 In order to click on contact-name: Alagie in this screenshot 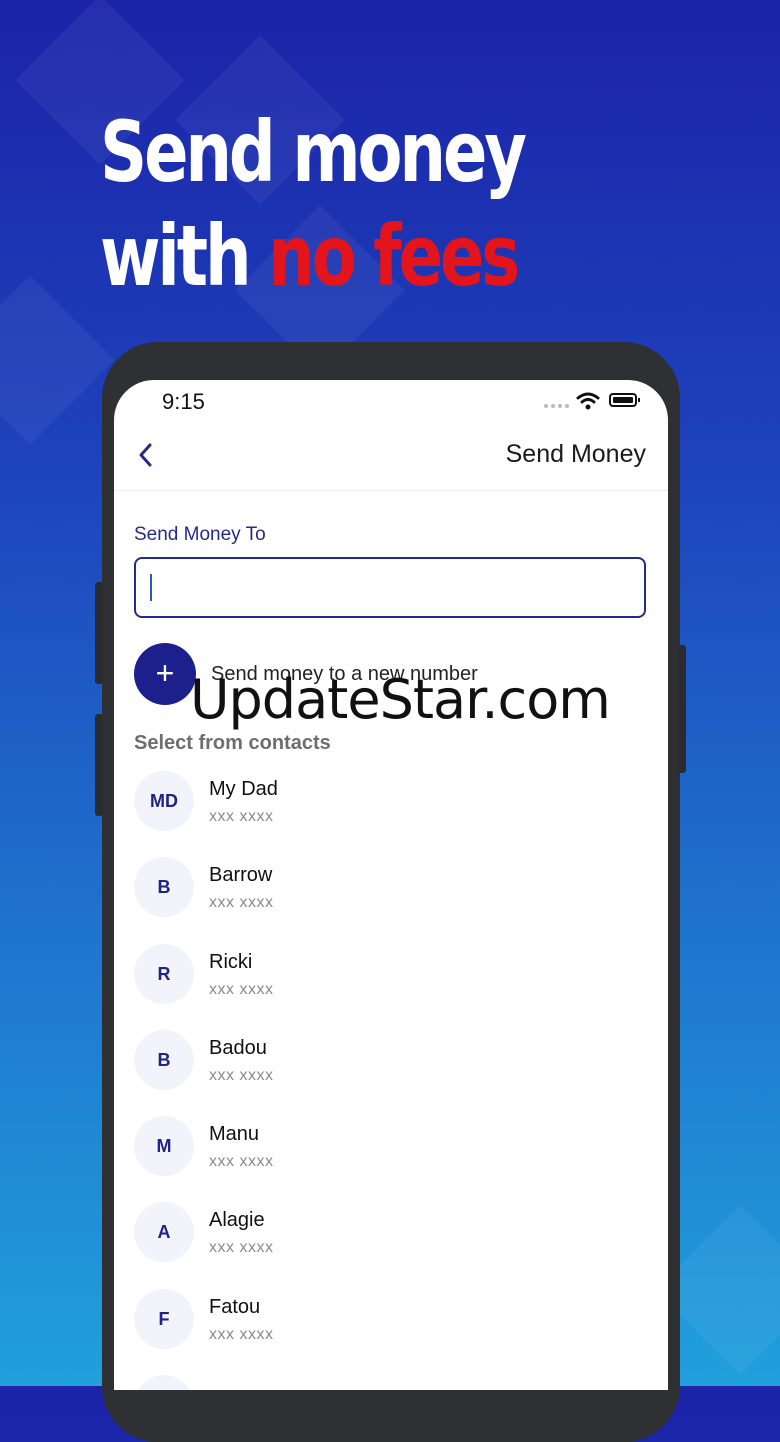, I will do `click(237, 1220)`.